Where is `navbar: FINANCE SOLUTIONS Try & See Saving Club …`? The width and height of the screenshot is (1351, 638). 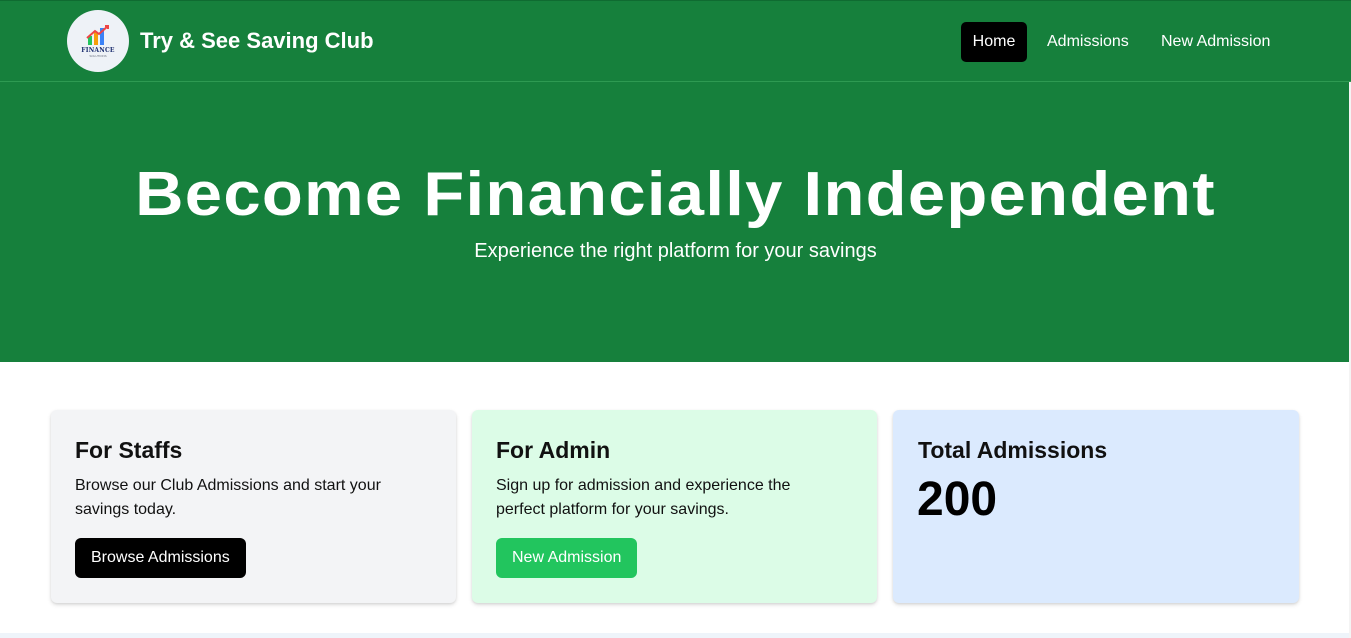
navbar: FINANCE SOLUTIONS Try & See Saving Club … is located at coordinates (675, 41).